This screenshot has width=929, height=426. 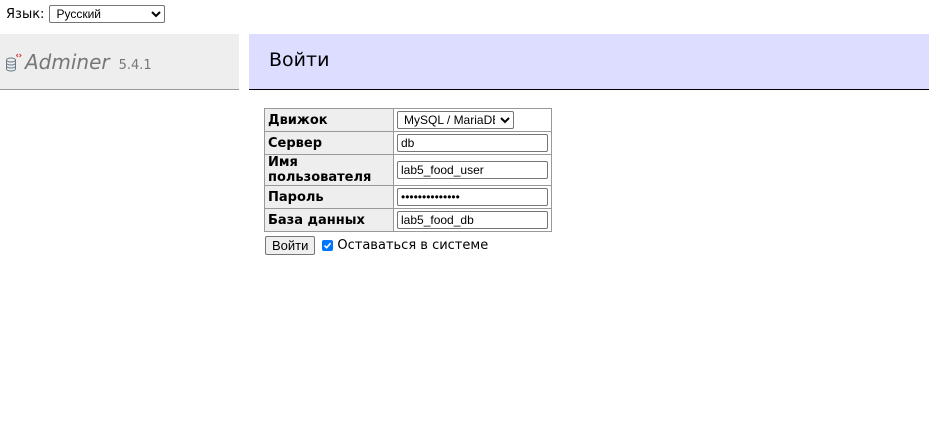 What do you see at coordinates (67, 62) in the screenshot?
I see `app-name: Adminer` at bounding box center [67, 62].